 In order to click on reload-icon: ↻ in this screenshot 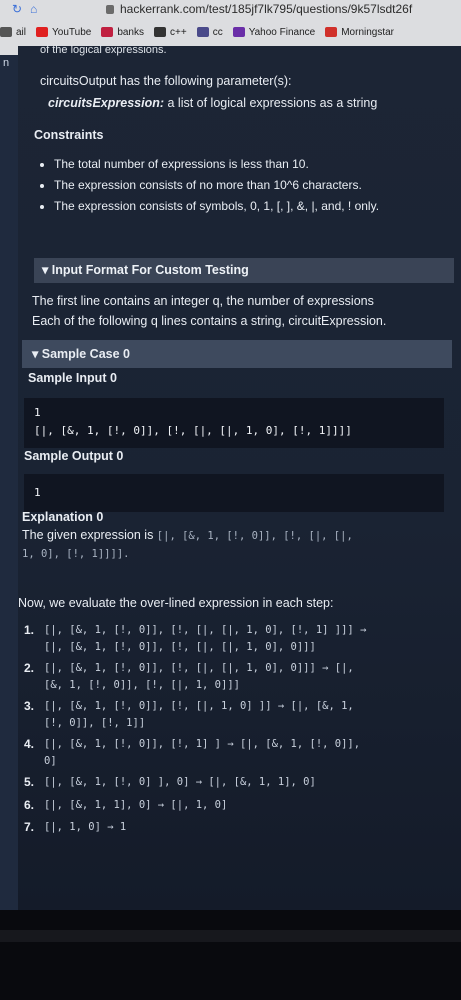, I will do `click(19, 9)`.